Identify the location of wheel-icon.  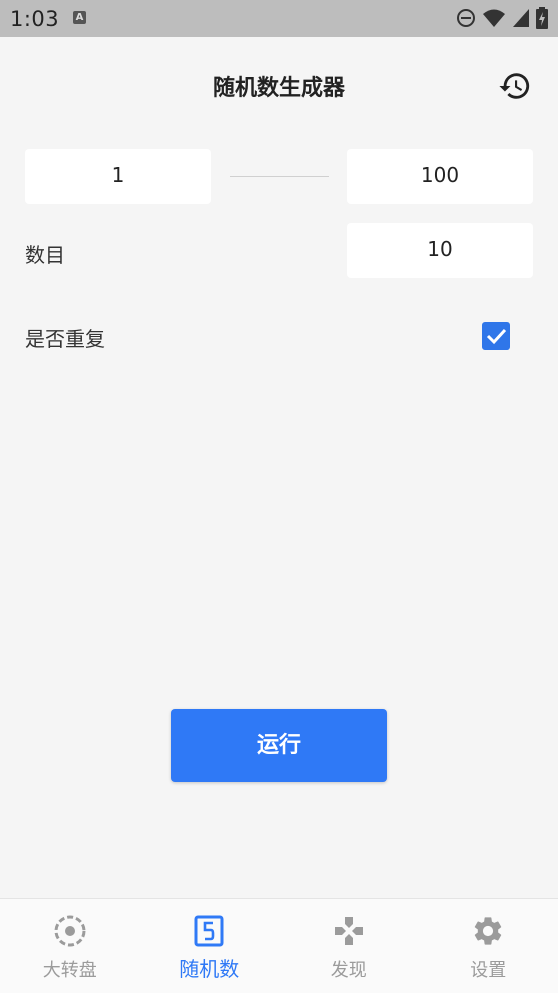
(70, 931).